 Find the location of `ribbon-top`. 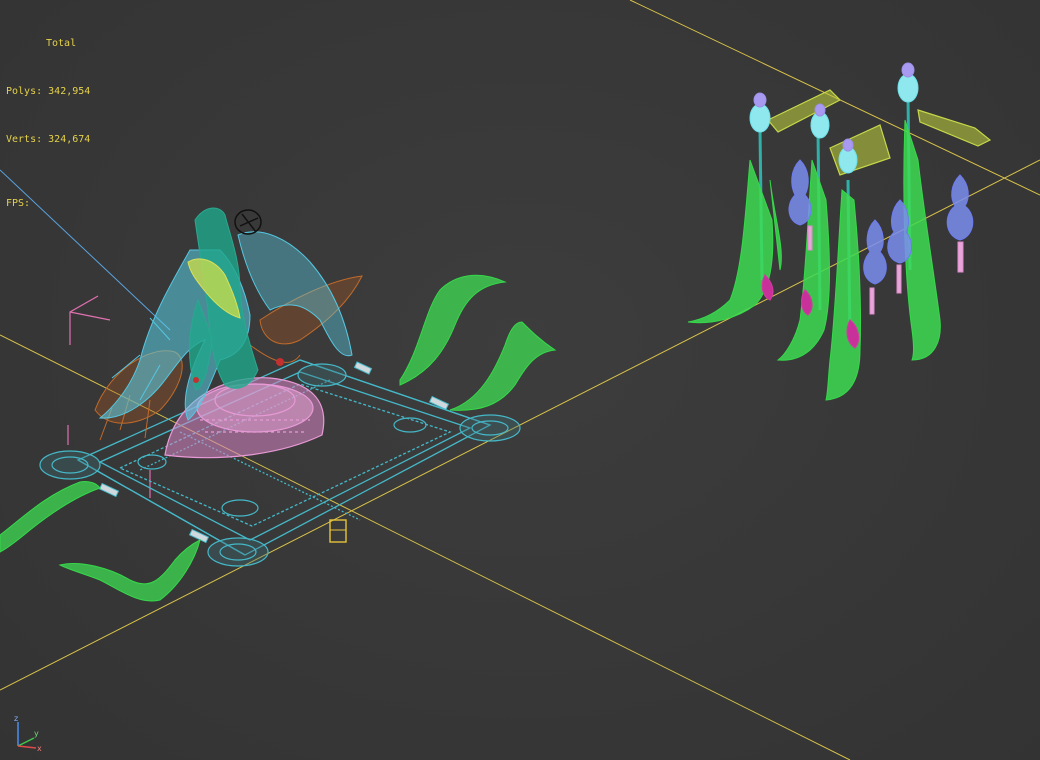

ribbon-top is located at coordinates (453, 330).